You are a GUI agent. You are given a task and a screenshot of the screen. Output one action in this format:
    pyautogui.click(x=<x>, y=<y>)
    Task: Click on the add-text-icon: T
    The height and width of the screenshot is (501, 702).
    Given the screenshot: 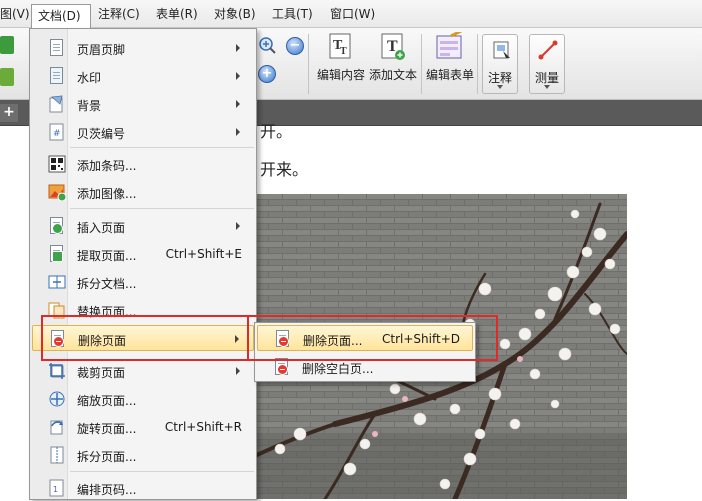 What is the action you would take?
    pyautogui.click(x=393, y=47)
    